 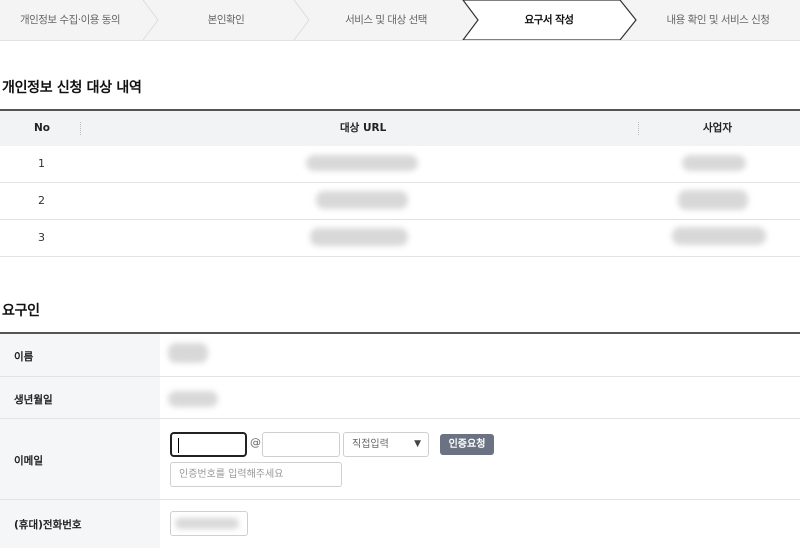 I want to click on step-consent: 개인정보 수집·이용 동의, so click(x=70, y=20).